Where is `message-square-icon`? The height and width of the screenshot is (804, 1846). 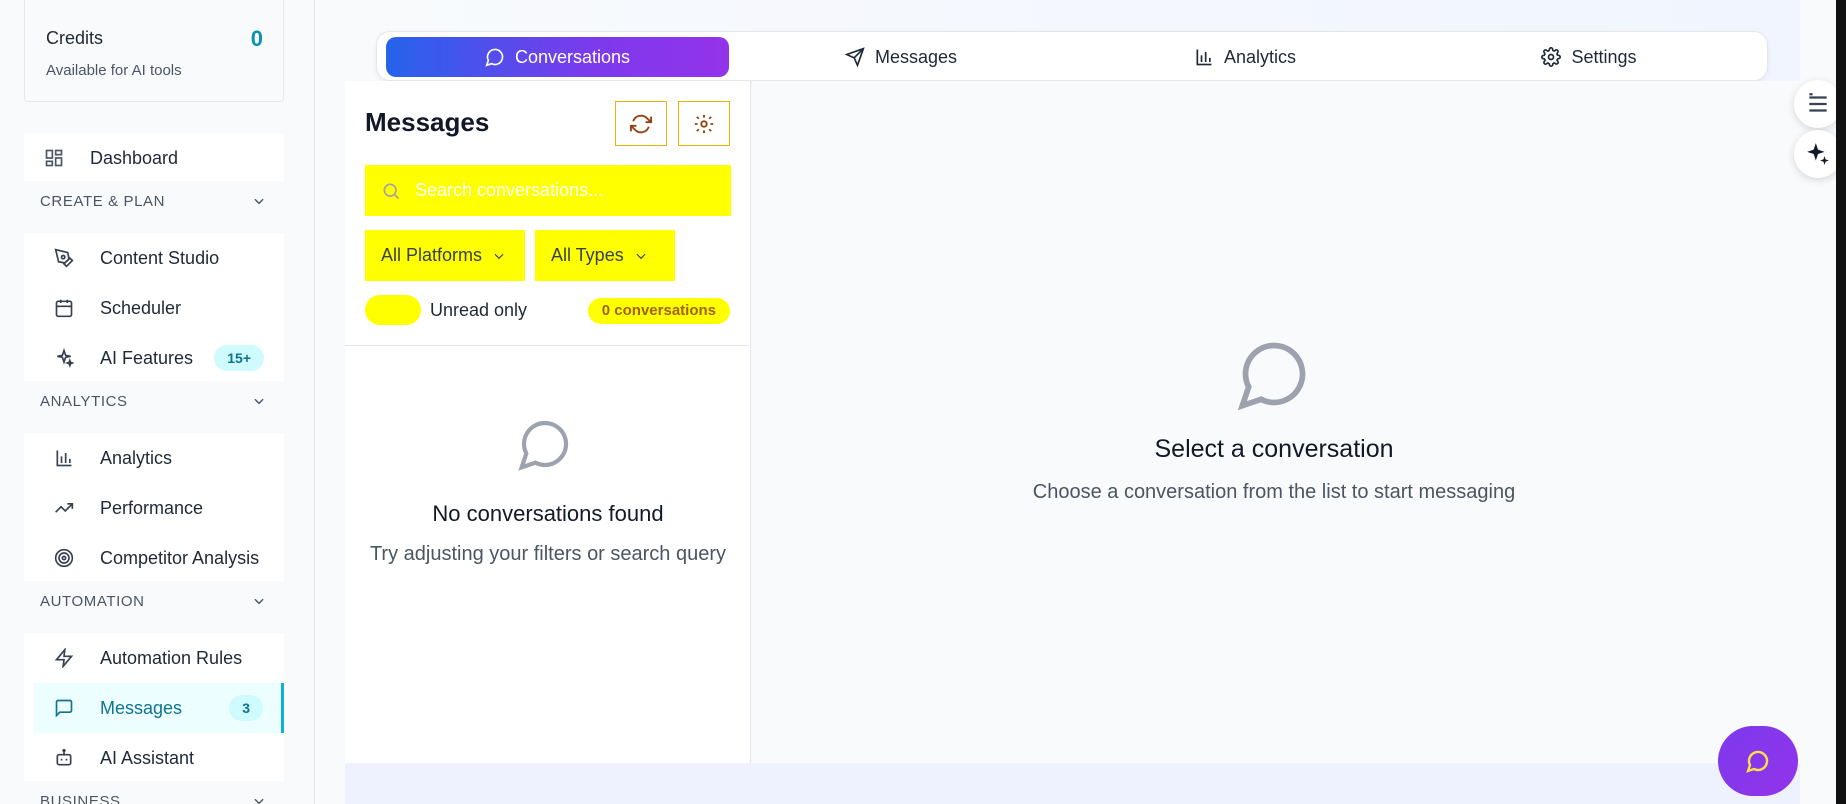 message-square-icon is located at coordinates (64, 708).